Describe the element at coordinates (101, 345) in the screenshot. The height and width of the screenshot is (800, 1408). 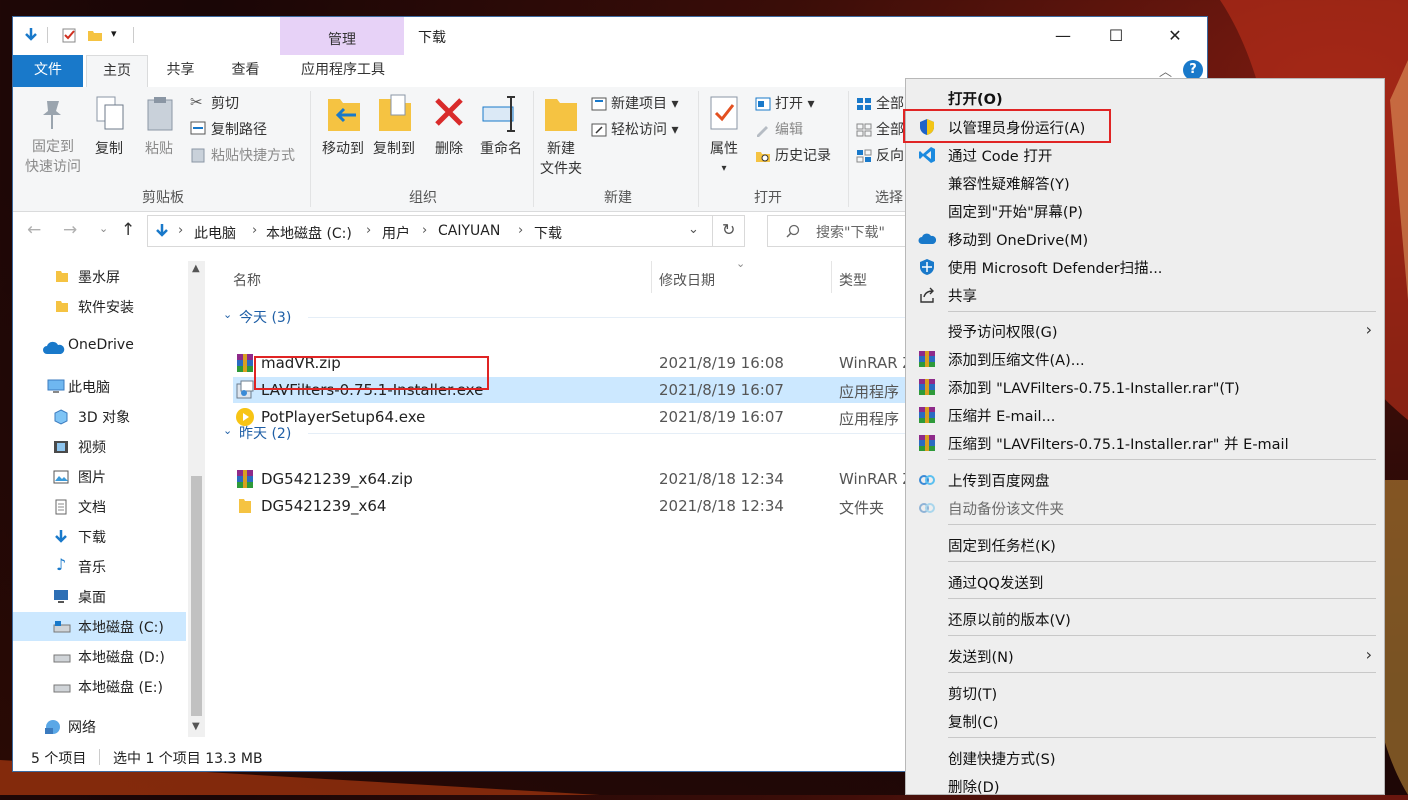
I see `nav-item-onedrive: OneDrive` at that location.